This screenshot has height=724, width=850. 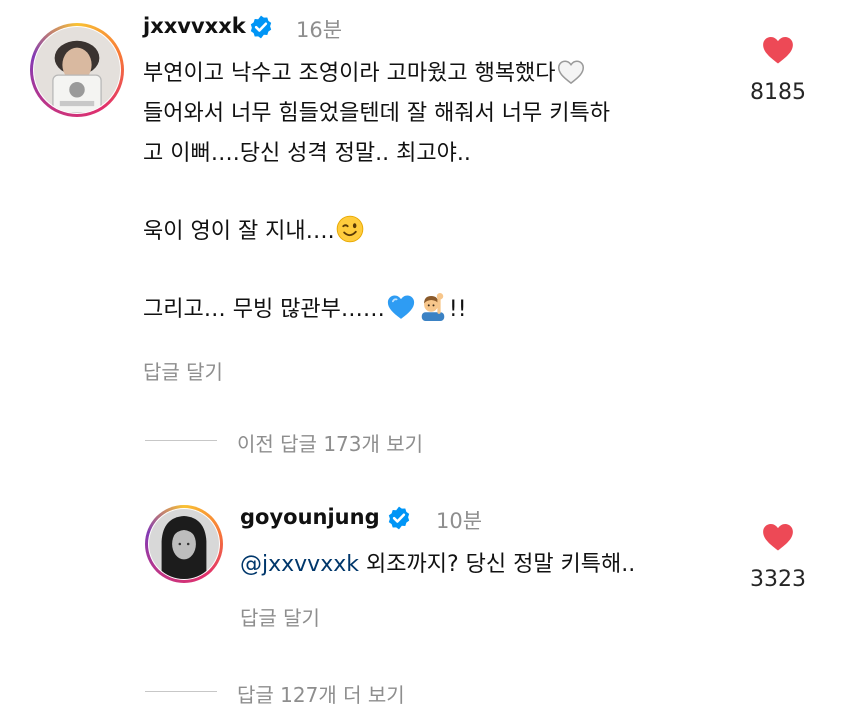 I want to click on view-previous-replies-button: 이전 답글 173개 보기, so click(x=330, y=442).